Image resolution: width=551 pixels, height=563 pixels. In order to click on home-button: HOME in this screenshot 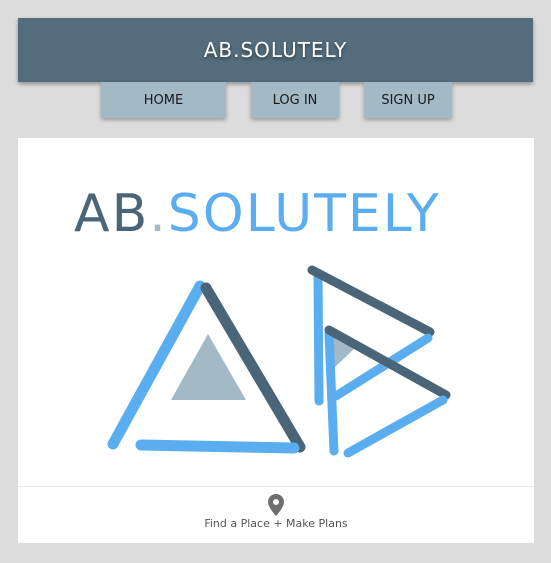, I will do `click(163, 100)`.